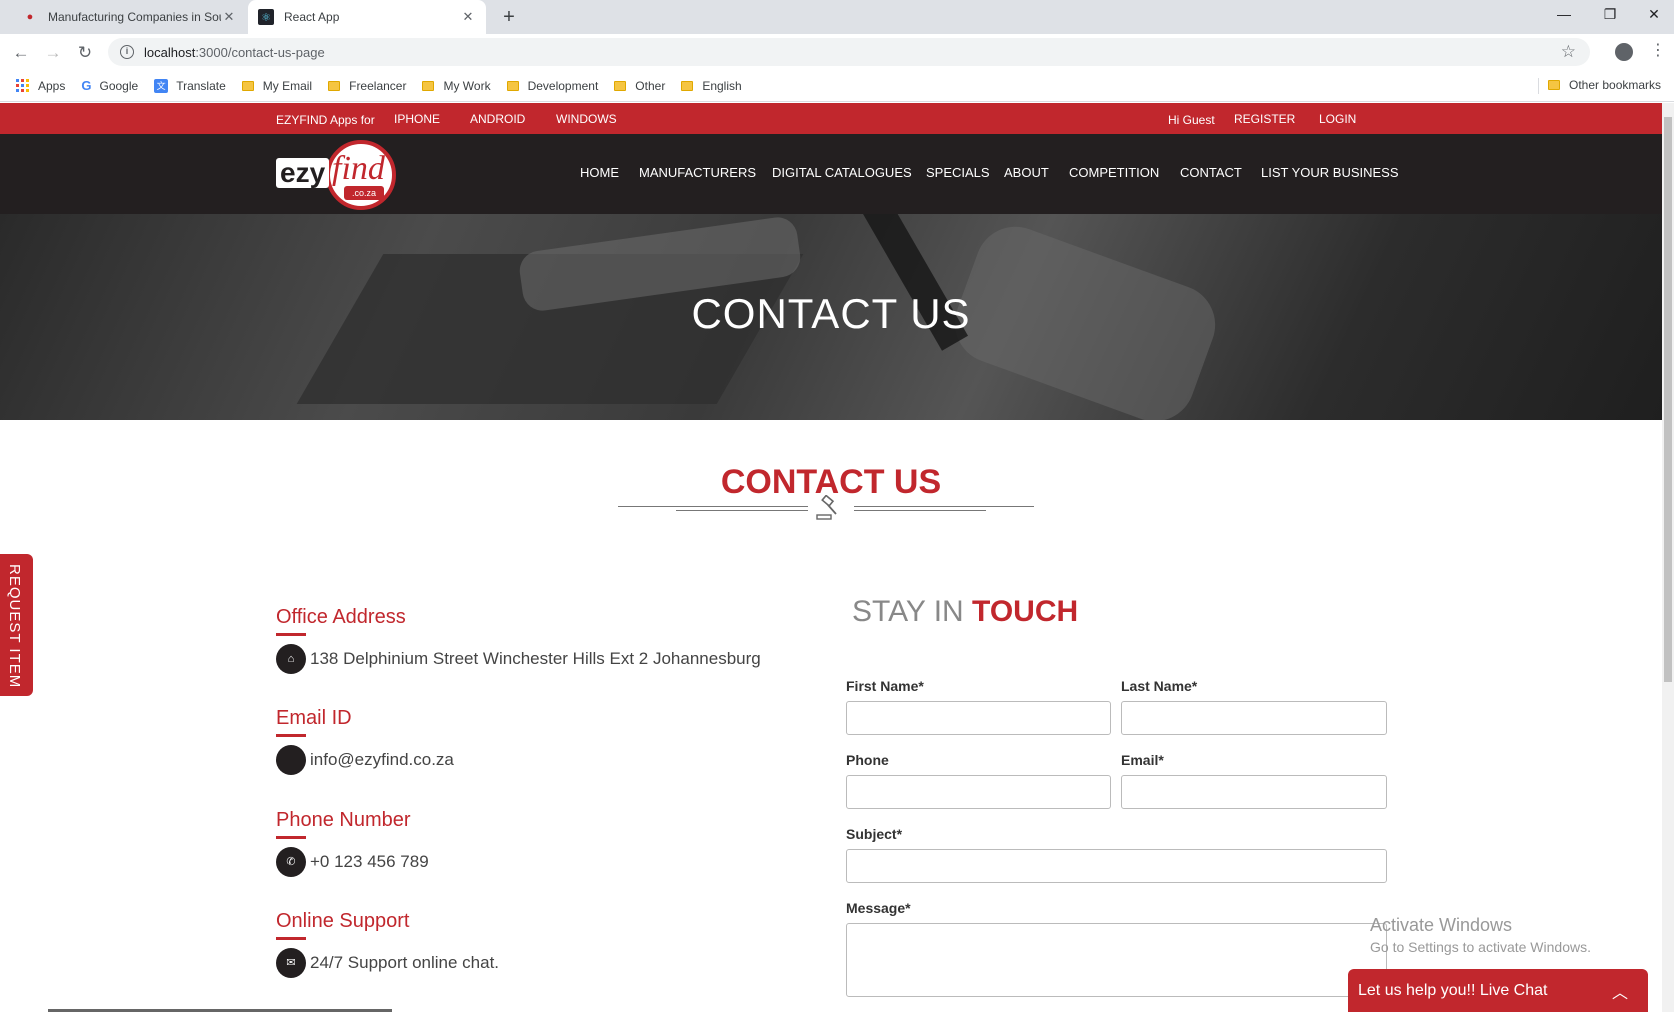  What do you see at coordinates (276, 86) in the screenshot?
I see `bookmark-my-email: My Email` at bounding box center [276, 86].